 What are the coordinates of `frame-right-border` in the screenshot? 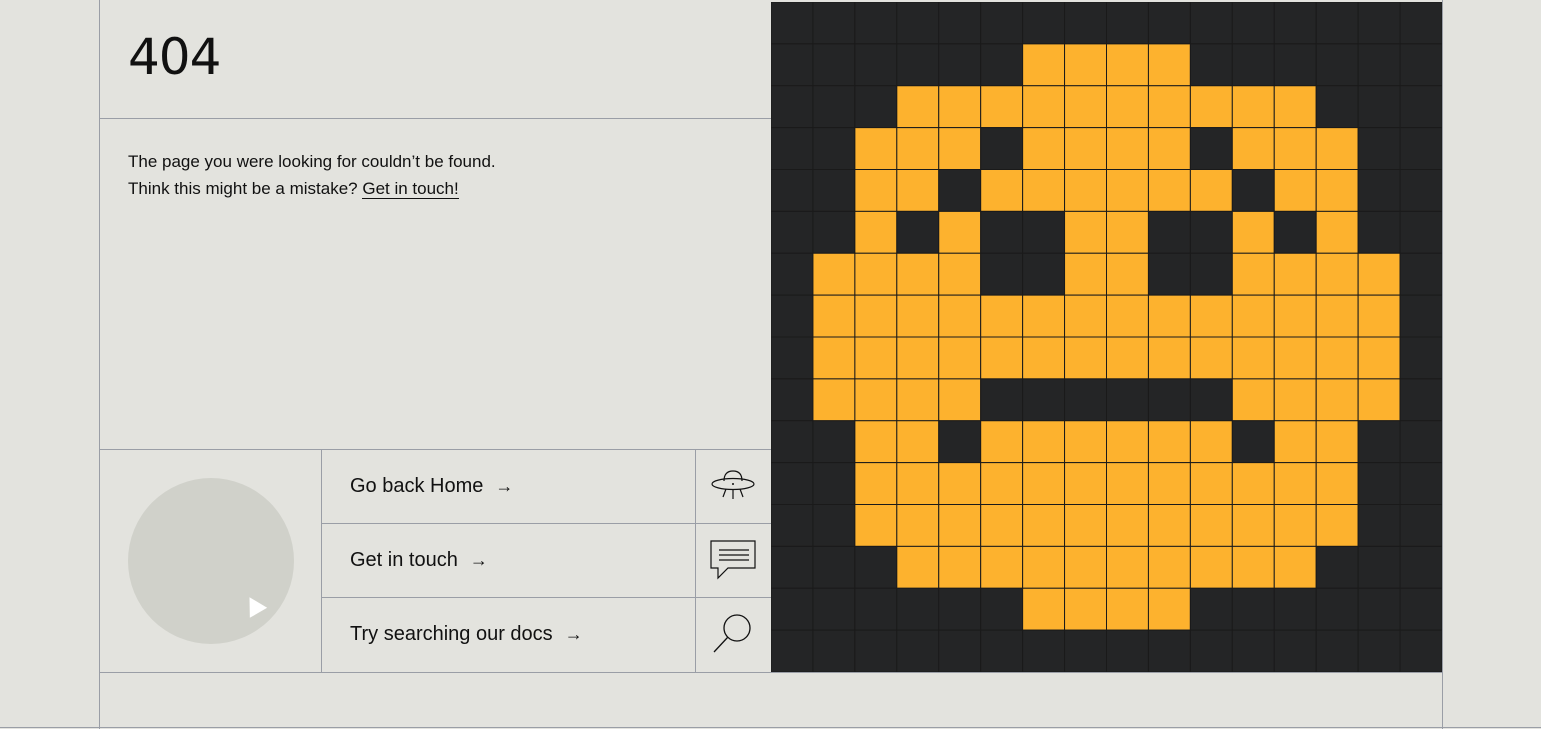 It's located at (1442, 364).